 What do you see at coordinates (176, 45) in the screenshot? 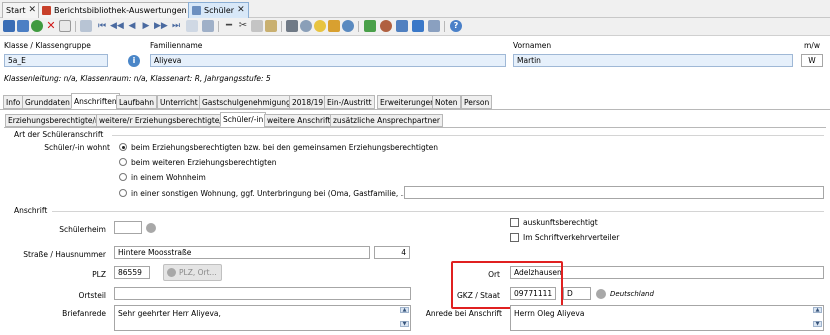
I see `familienname-label: Familienname` at bounding box center [176, 45].